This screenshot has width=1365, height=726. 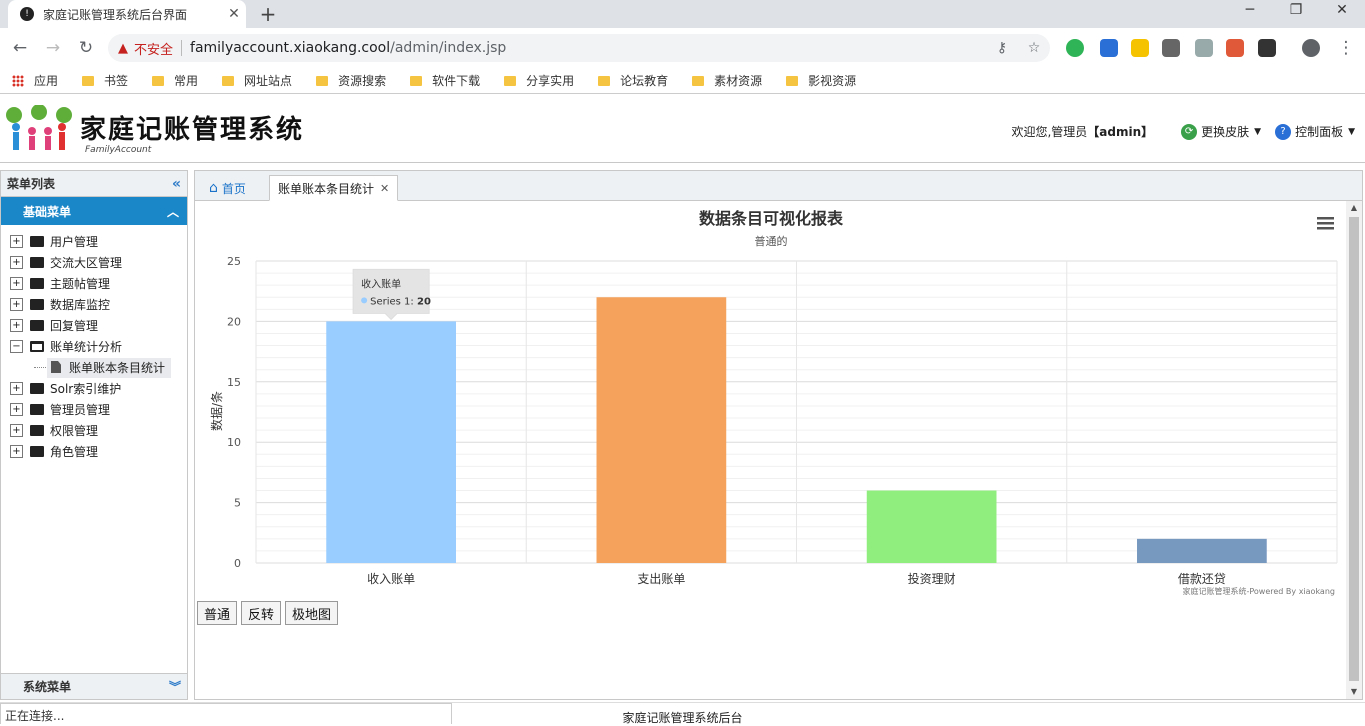 I want to click on new-tab-button: +, so click(x=268, y=14).